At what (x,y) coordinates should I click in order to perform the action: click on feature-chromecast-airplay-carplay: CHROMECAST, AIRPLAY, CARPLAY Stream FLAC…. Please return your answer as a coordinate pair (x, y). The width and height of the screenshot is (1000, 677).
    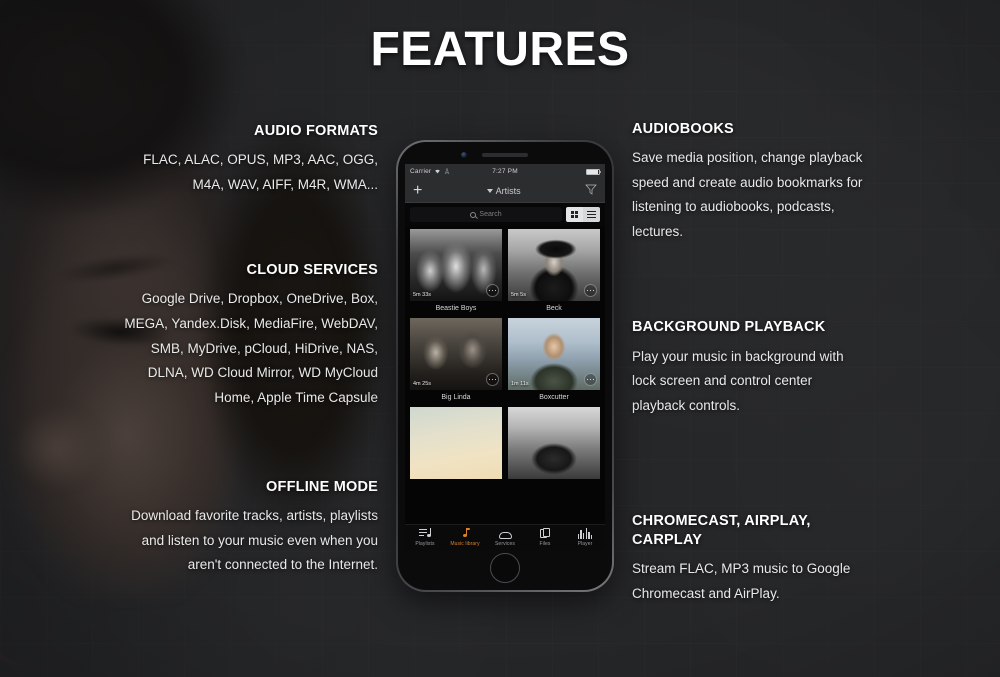
    Looking at the image, I should click on (750, 559).